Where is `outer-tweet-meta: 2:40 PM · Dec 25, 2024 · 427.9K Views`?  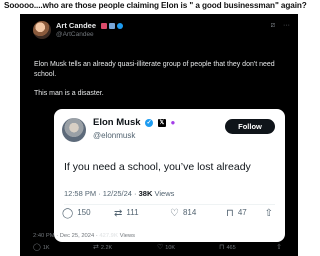
outer-tweet-meta: 2:40 PM · Dec 25, 2024 · 427.9K Views is located at coordinates (84, 236).